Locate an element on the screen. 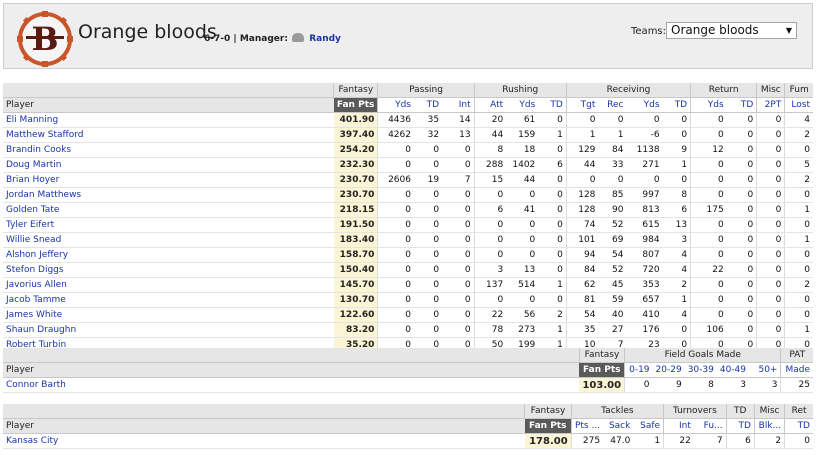 The height and width of the screenshot is (459, 819). sort-ret-yds: Yds is located at coordinates (708, 105).